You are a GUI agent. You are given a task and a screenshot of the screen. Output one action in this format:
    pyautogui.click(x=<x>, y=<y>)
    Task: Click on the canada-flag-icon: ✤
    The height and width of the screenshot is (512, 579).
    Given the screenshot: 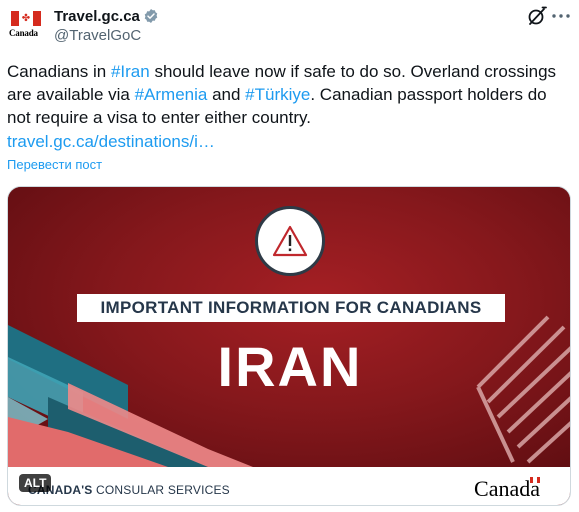 What is the action you would take?
    pyautogui.click(x=26, y=18)
    